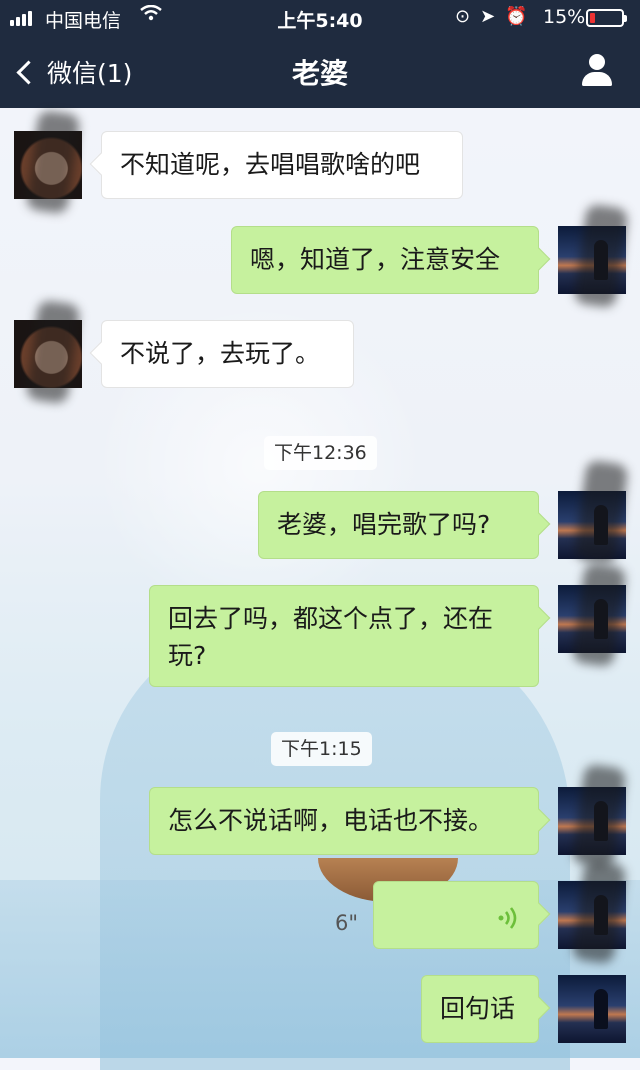 The width and height of the screenshot is (640, 1070). I want to click on message-bubble: 怎么不说话啊，电话也不接。, so click(344, 821).